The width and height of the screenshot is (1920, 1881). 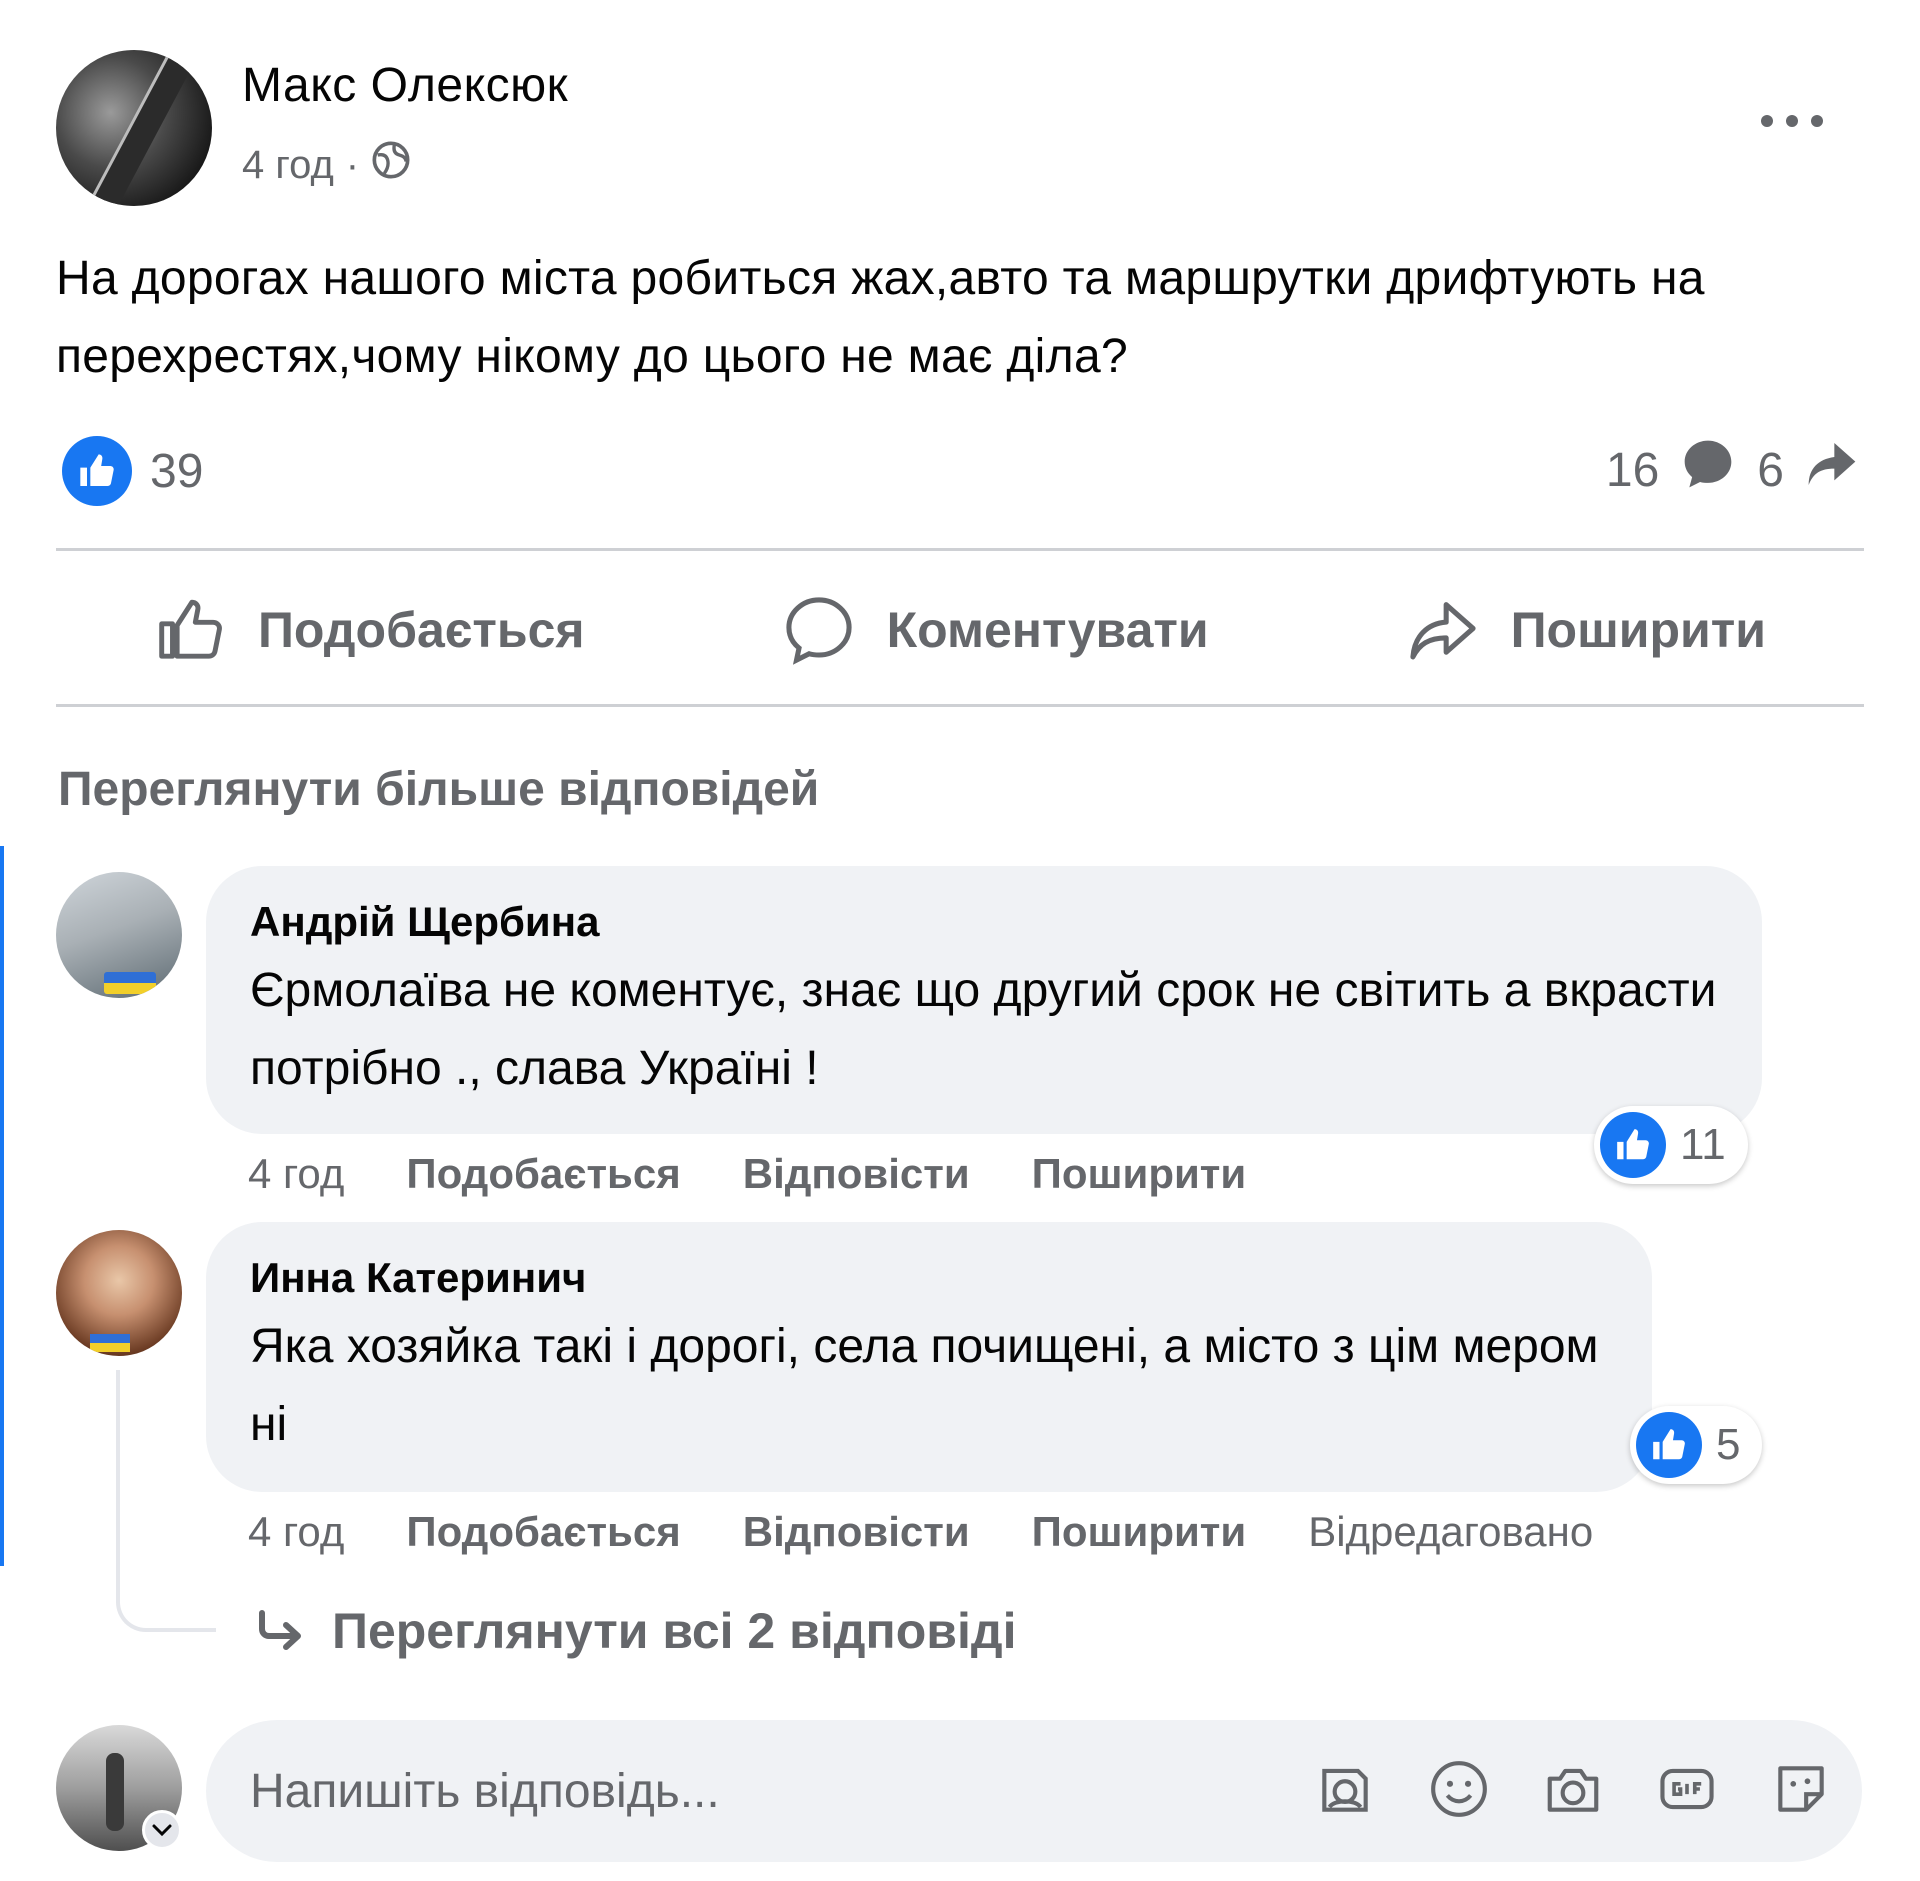 I want to click on shares-count: 6, so click(x=1770, y=470).